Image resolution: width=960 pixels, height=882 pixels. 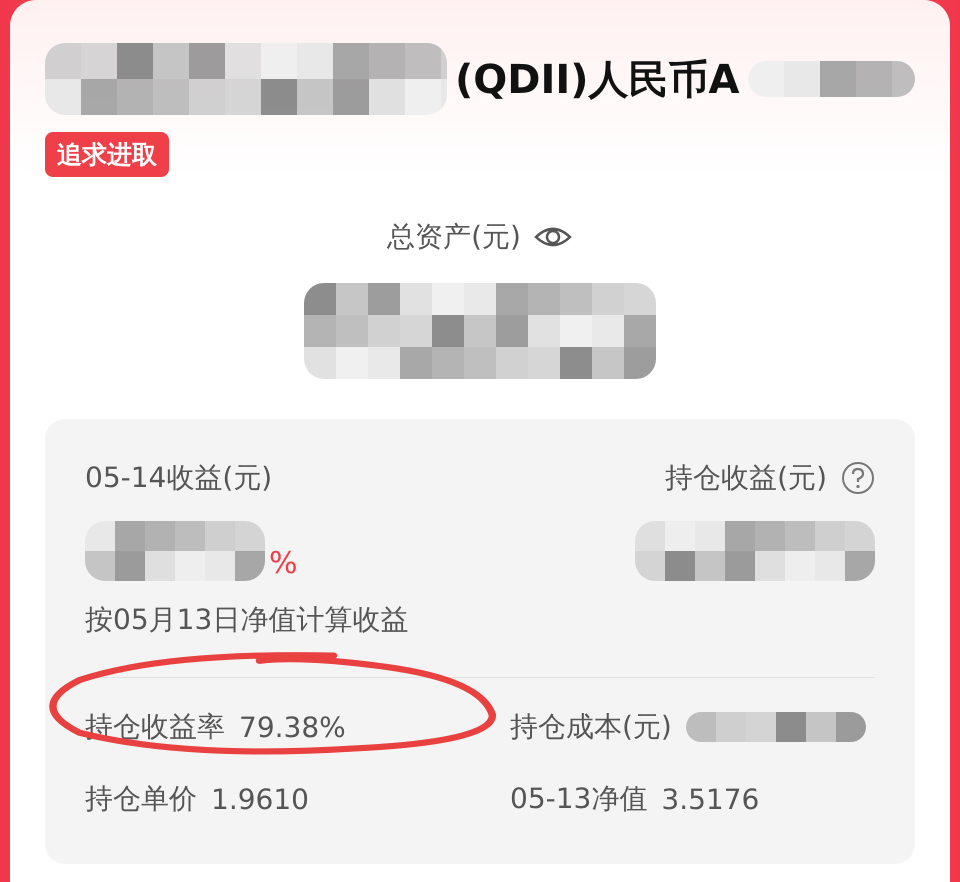 What do you see at coordinates (107, 154) in the screenshot?
I see `risk-tag: 追求进取` at bounding box center [107, 154].